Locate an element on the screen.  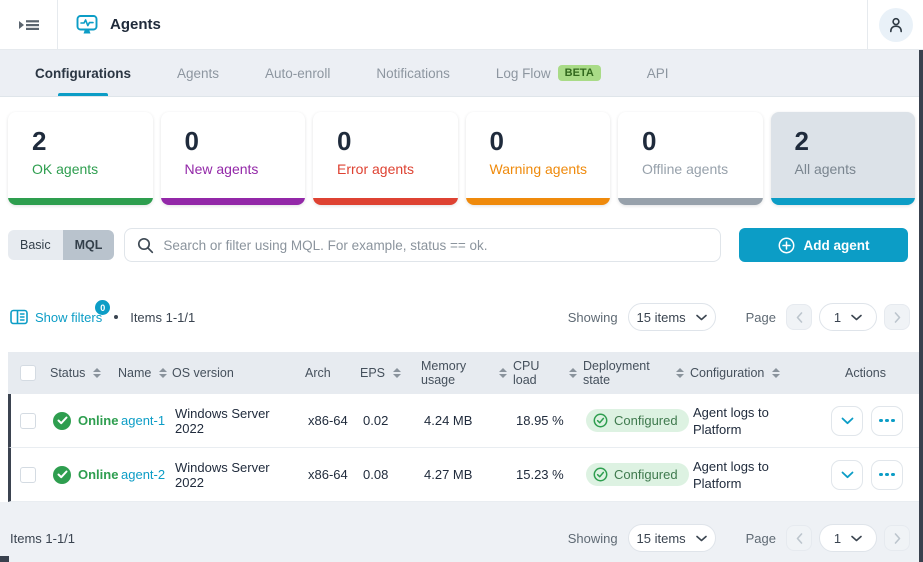
card-warning-agents: 0 Warning agents is located at coordinates (537, 158).